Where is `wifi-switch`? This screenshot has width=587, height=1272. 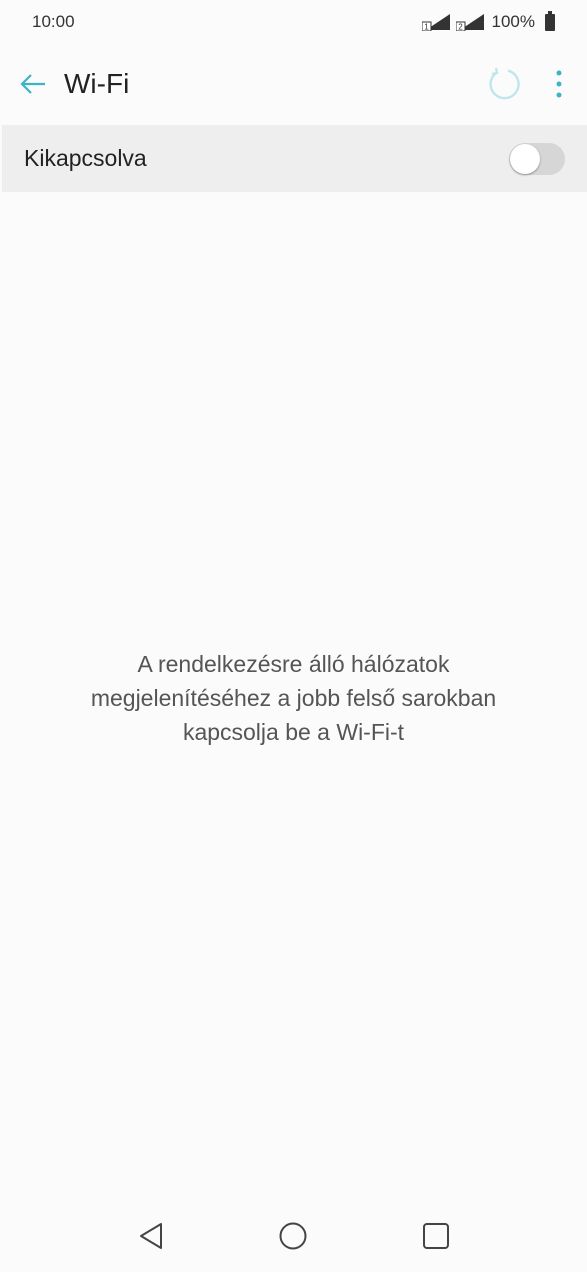 wifi-switch is located at coordinates (537, 158).